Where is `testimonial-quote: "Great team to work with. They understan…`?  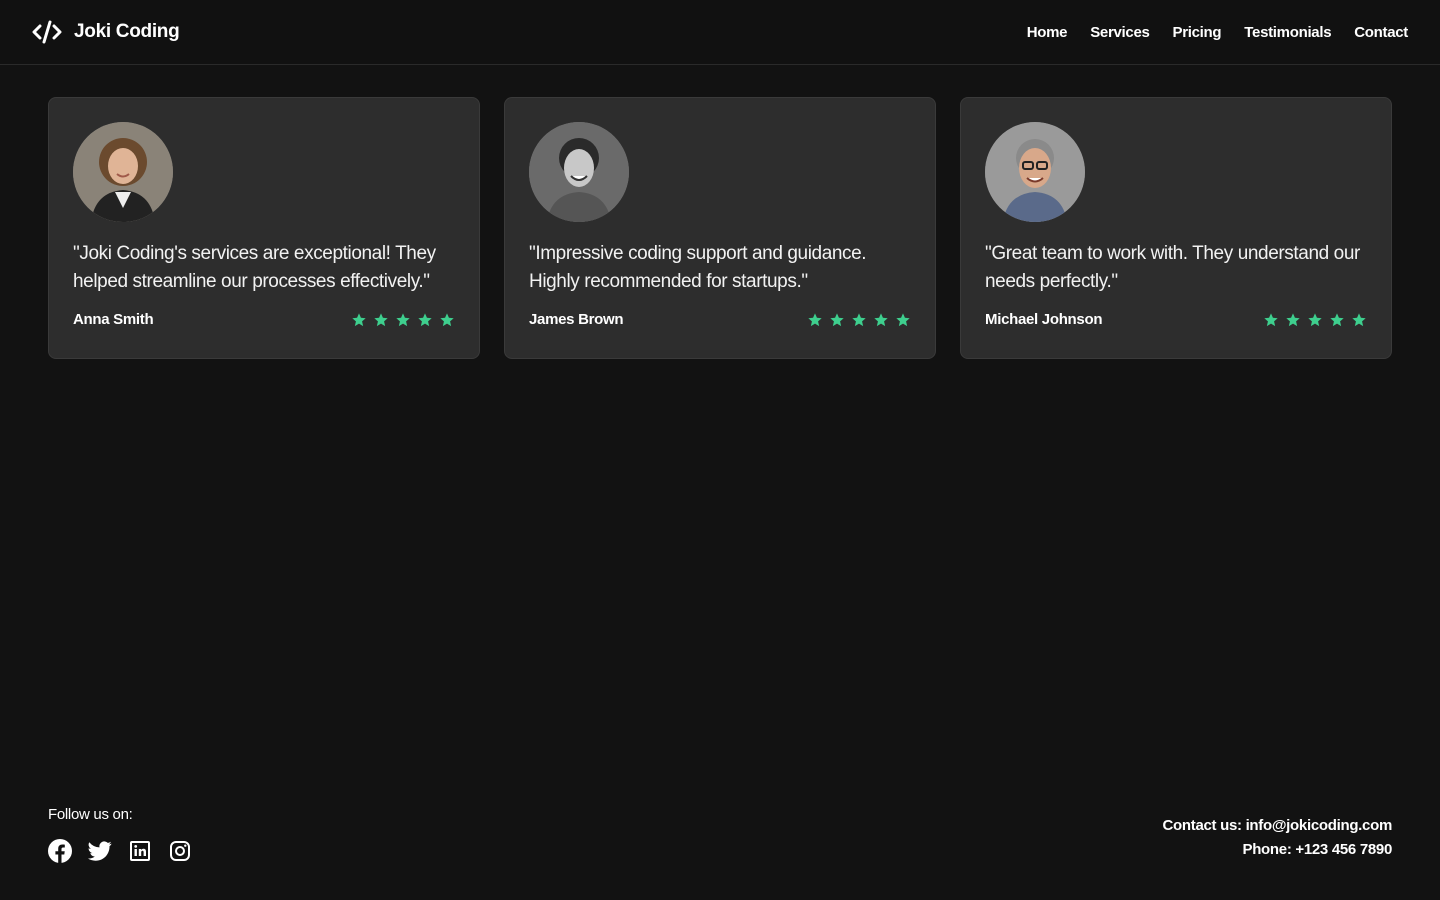 testimonial-quote: "Great team to work with. They understan… is located at coordinates (1172, 267).